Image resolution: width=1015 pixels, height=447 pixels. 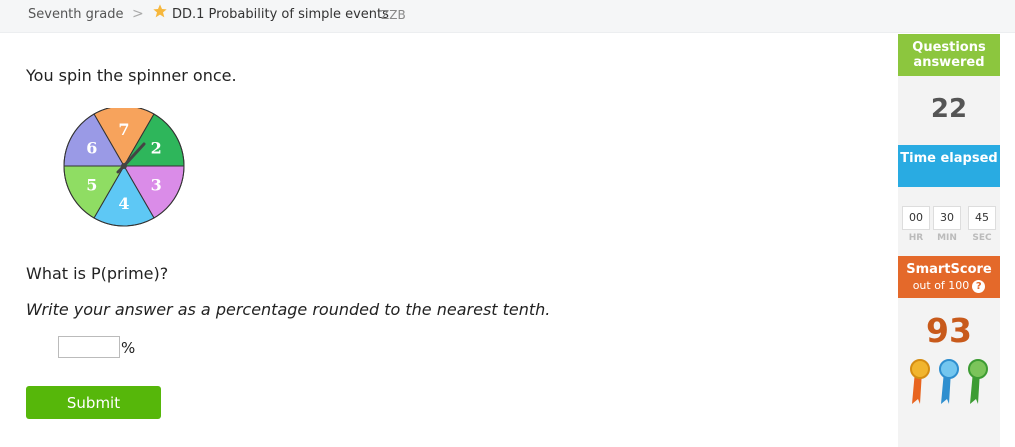 I want to click on breadcrumb-grade-link: Seventh grade, so click(x=75, y=14).